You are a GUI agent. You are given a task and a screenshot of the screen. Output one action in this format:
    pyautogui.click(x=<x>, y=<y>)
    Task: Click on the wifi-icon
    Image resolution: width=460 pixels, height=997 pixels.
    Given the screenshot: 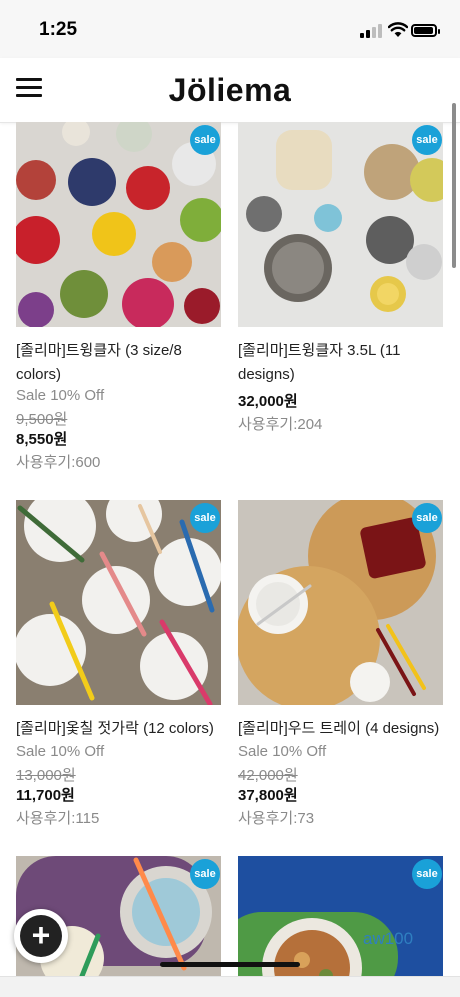 What is the action you would take?
    pyautogui.click(x=398, y=29)
    